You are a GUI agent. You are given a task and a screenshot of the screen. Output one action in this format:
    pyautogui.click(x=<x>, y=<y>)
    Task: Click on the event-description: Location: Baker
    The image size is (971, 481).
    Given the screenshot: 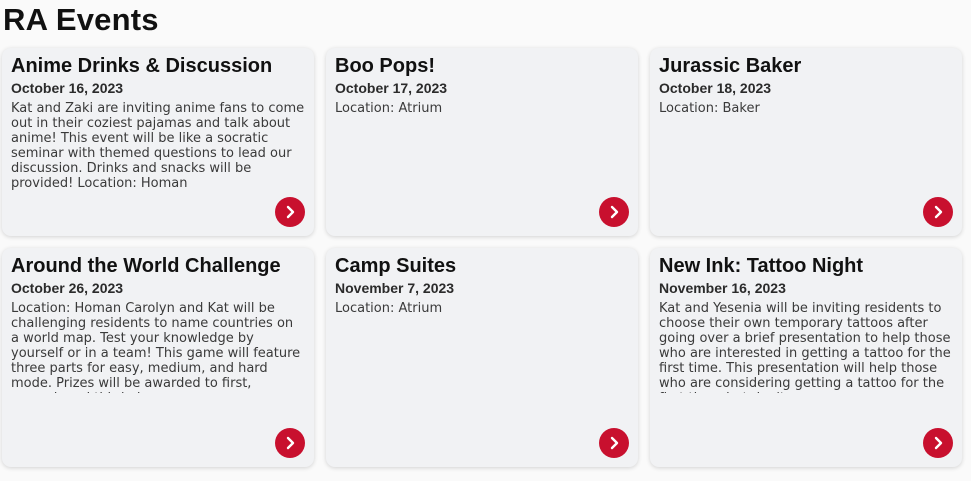 What is the action you would take?
    pyautogui.click(x=709, y=108)
    